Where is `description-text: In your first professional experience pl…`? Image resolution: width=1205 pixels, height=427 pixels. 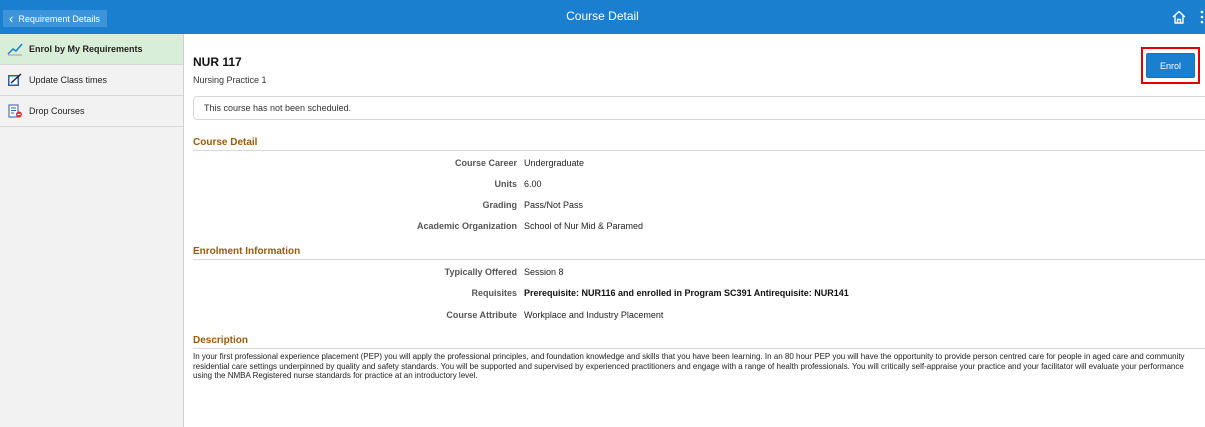
description-text: In your first professional experience pl… is located at coordinates (689, 366).